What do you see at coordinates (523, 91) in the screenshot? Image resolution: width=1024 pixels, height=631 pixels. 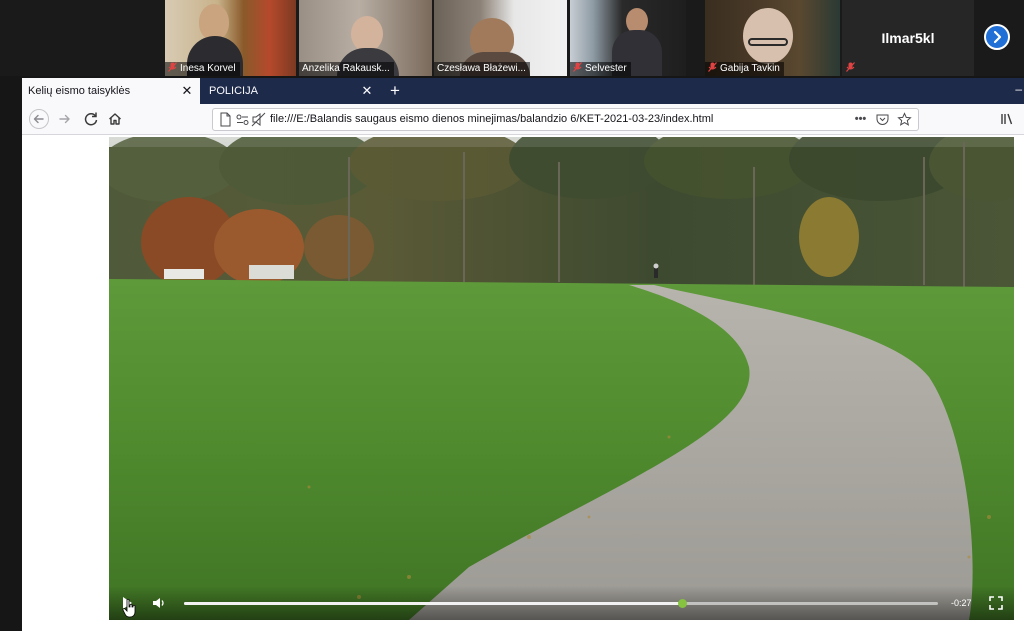 I see `tab-bar: Kelių eismo taisyklės ✕ POLICIJA ✕ + –` at bounding box center [523, 91].